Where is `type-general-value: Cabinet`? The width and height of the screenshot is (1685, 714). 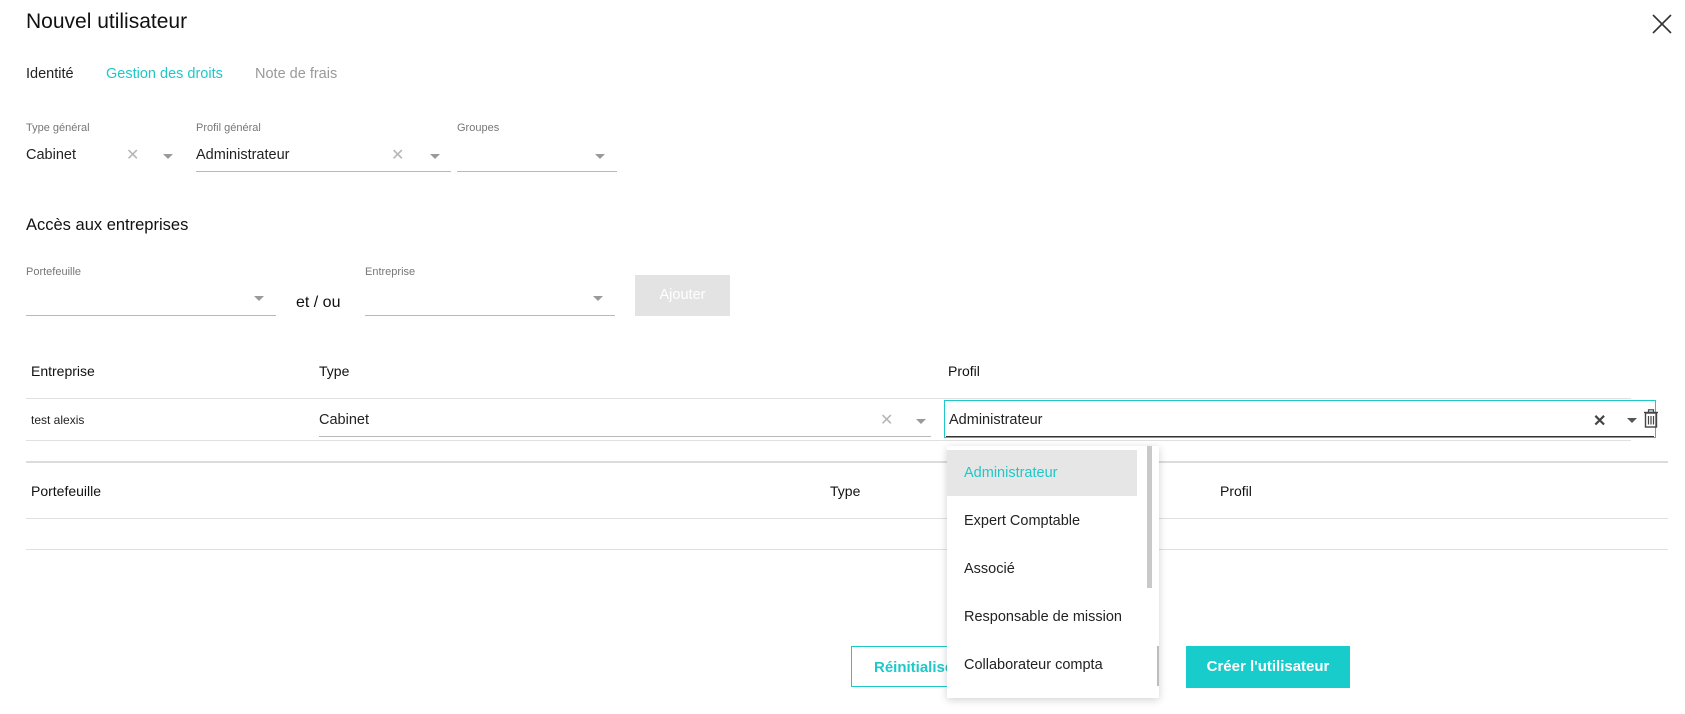
type-general-value: Cabinet is located at coordinates (51, 155).